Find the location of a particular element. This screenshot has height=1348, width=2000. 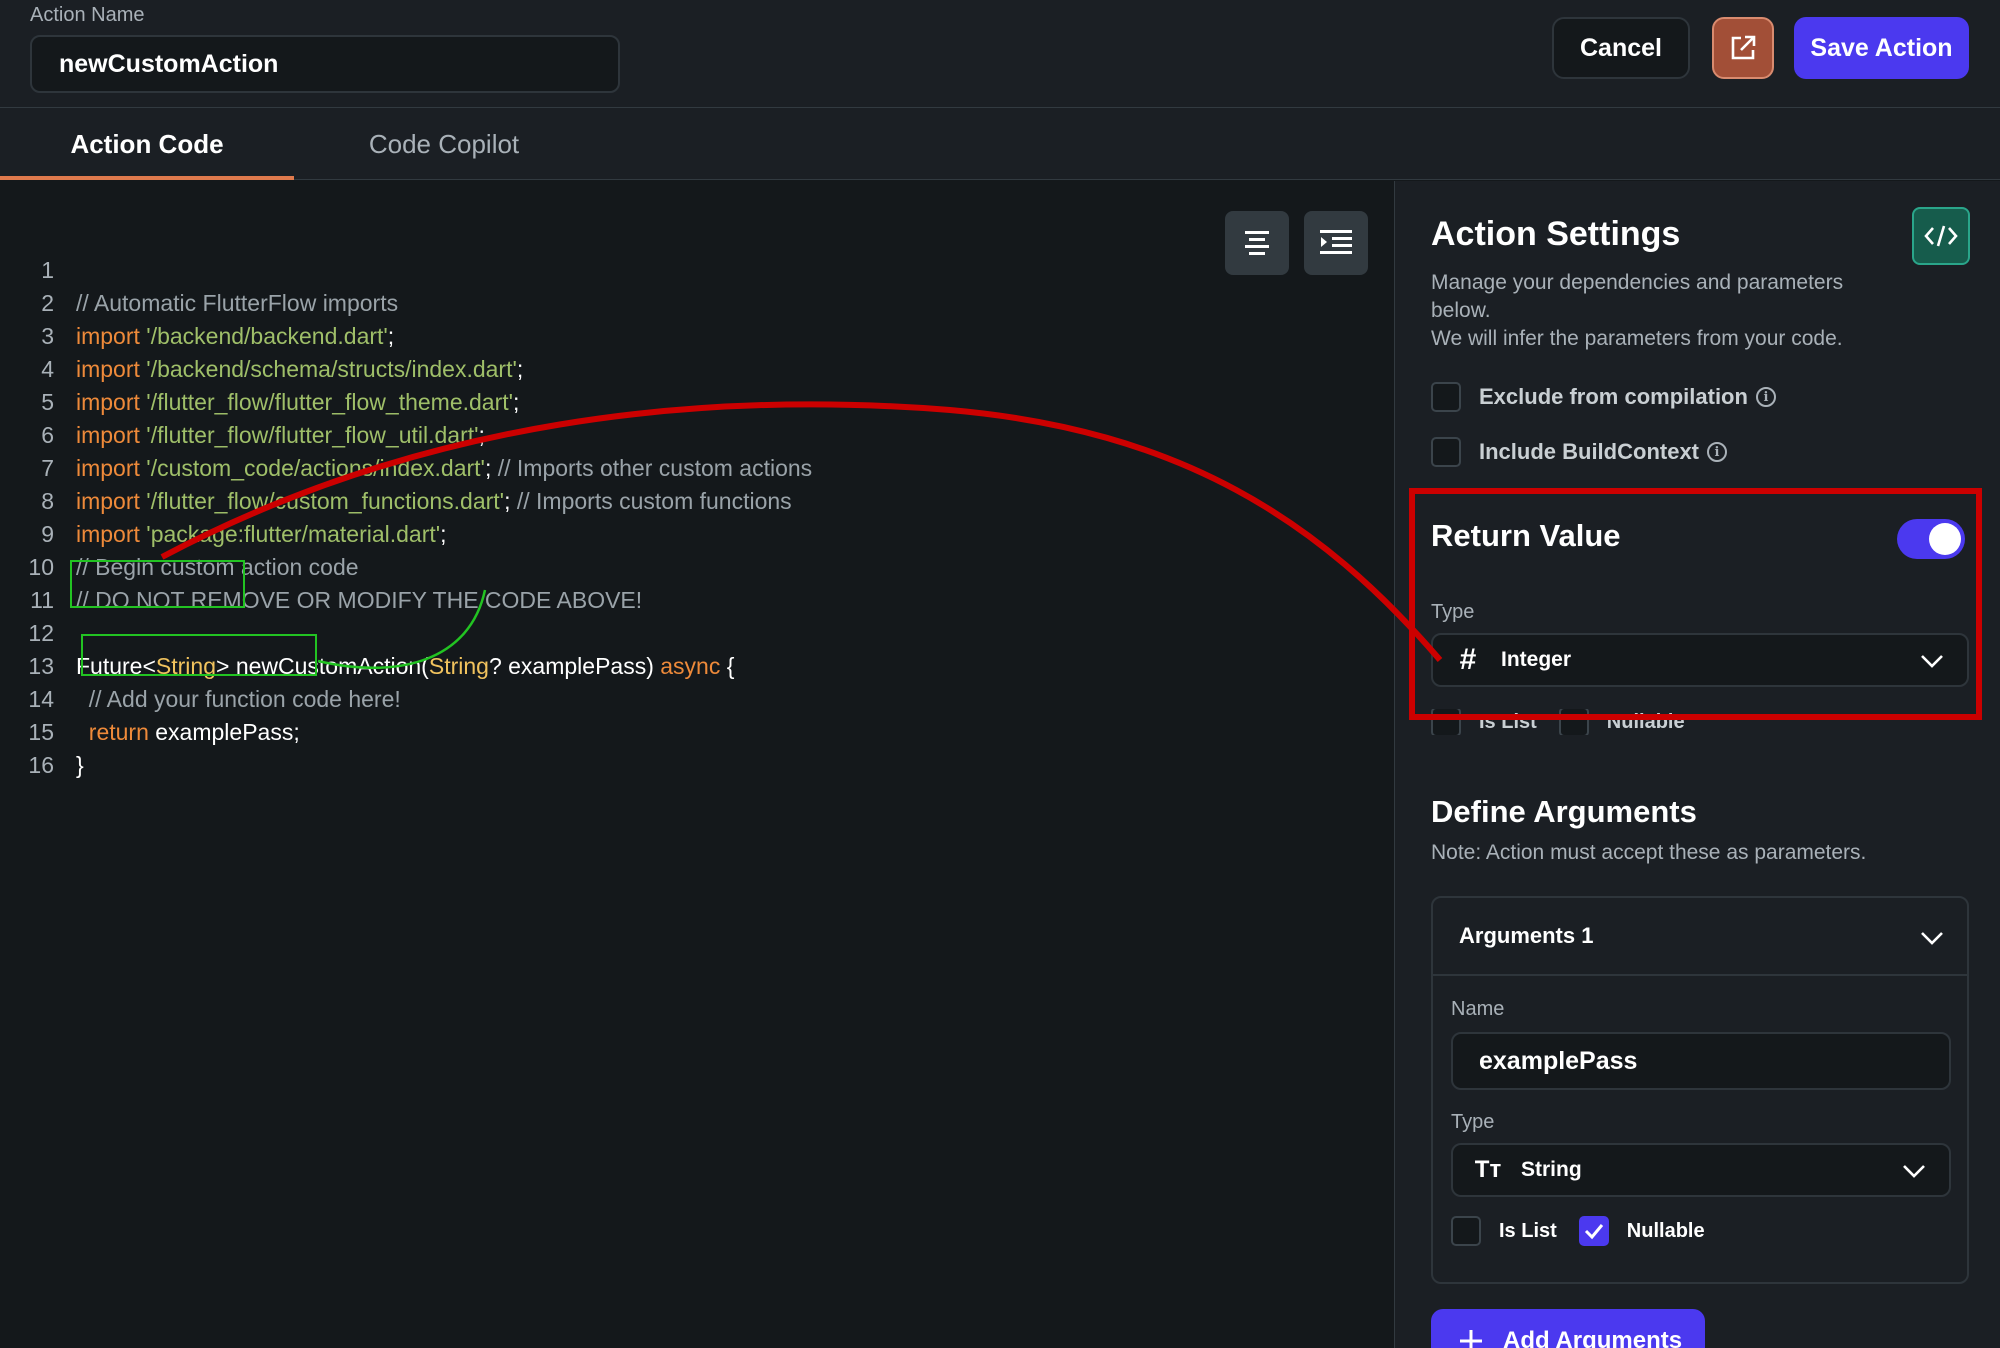

add-arguments-label: Add Arguments is located at coordinates (1593, 1337).